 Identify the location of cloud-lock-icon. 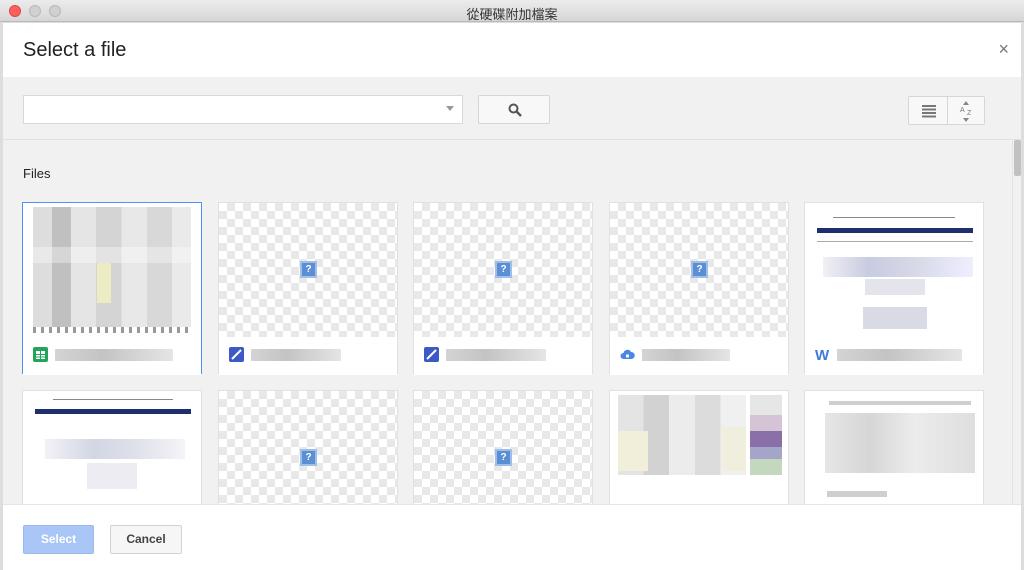
(627, 354).